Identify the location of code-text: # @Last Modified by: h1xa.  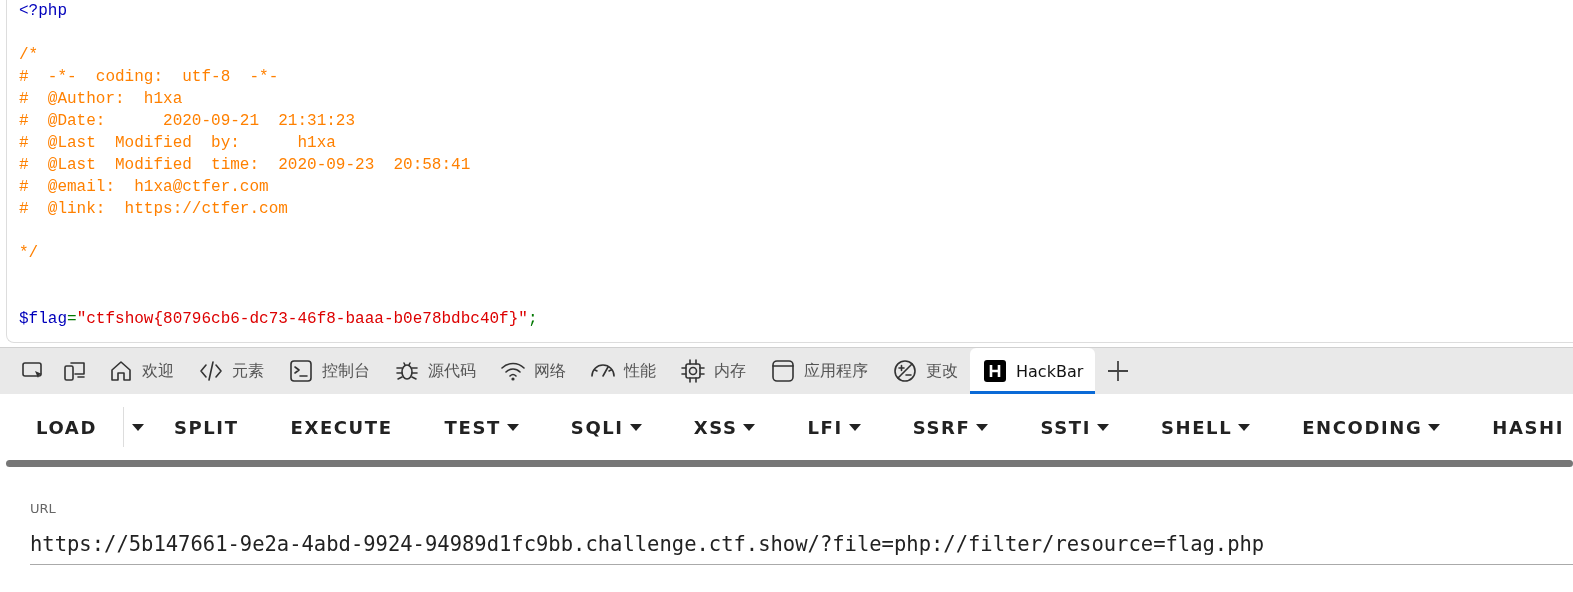
(177, 143).